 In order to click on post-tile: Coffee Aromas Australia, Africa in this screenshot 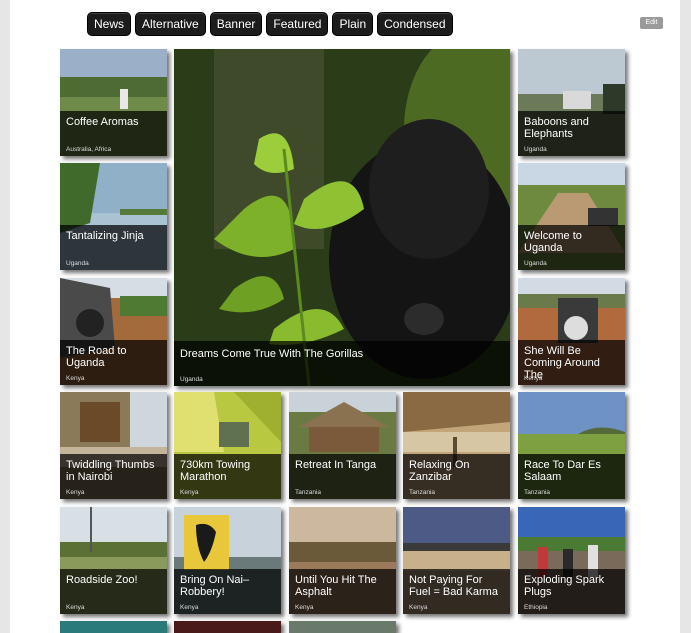, I will do `click(113, 102)`.